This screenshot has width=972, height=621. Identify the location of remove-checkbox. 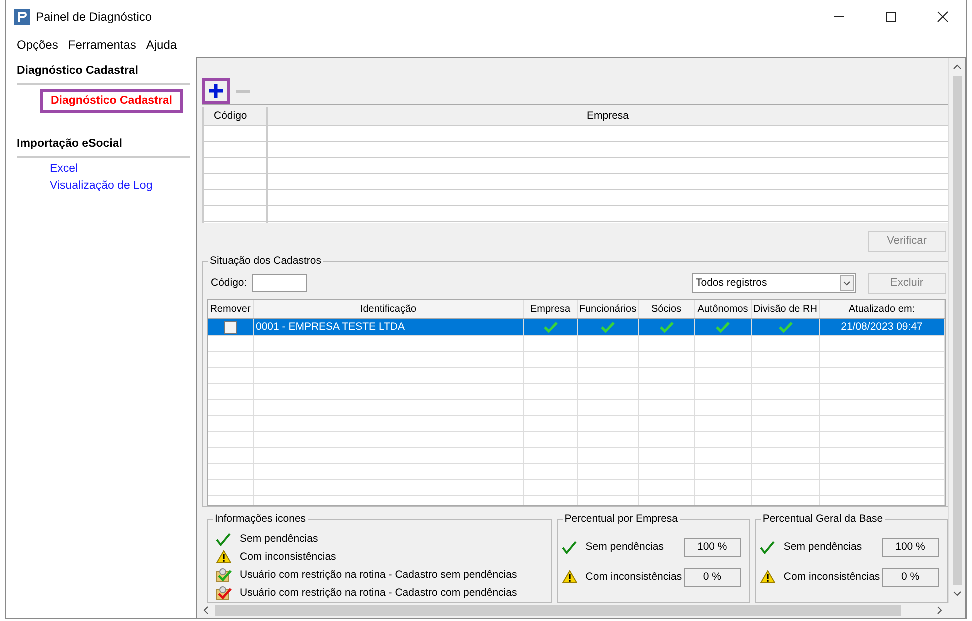
(230, 327).